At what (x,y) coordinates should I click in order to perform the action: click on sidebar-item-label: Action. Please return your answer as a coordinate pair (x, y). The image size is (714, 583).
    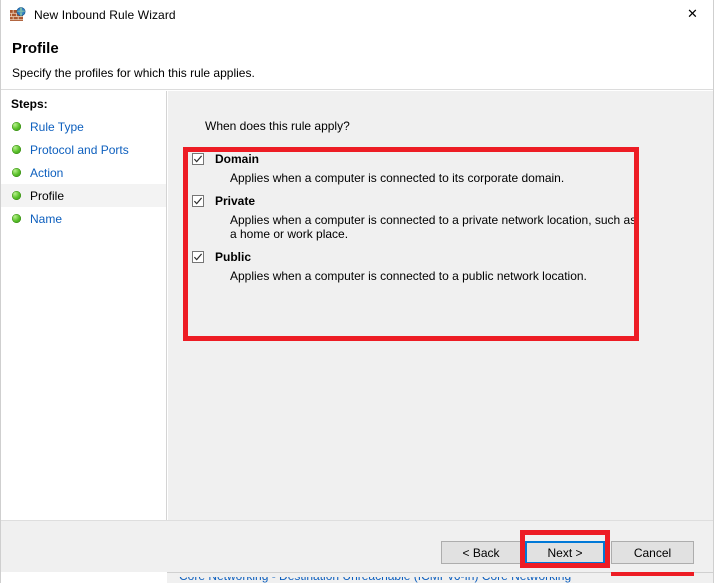
    Looking at the image, I should click on (47, 172).